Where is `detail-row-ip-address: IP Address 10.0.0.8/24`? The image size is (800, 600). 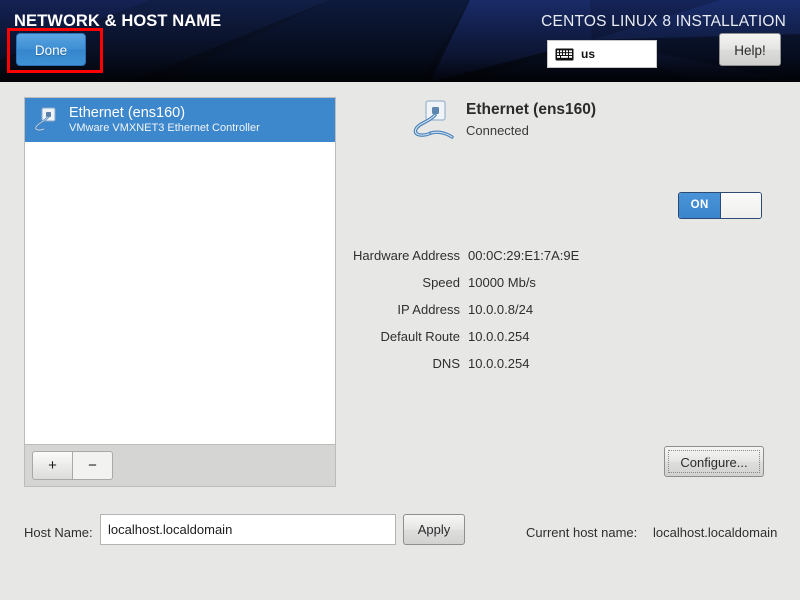
detail-row-ip-address: IP Address 10.0.0.8/24 is located at coordinates (540, 309).